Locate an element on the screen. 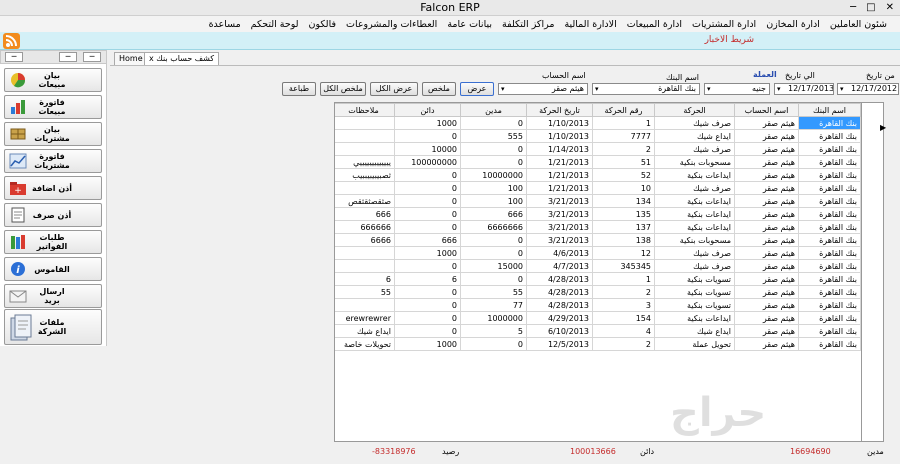 This screenshot has height=464, width=900. table-cell: صثقصثقثقص is located at coordinates (365, 201).